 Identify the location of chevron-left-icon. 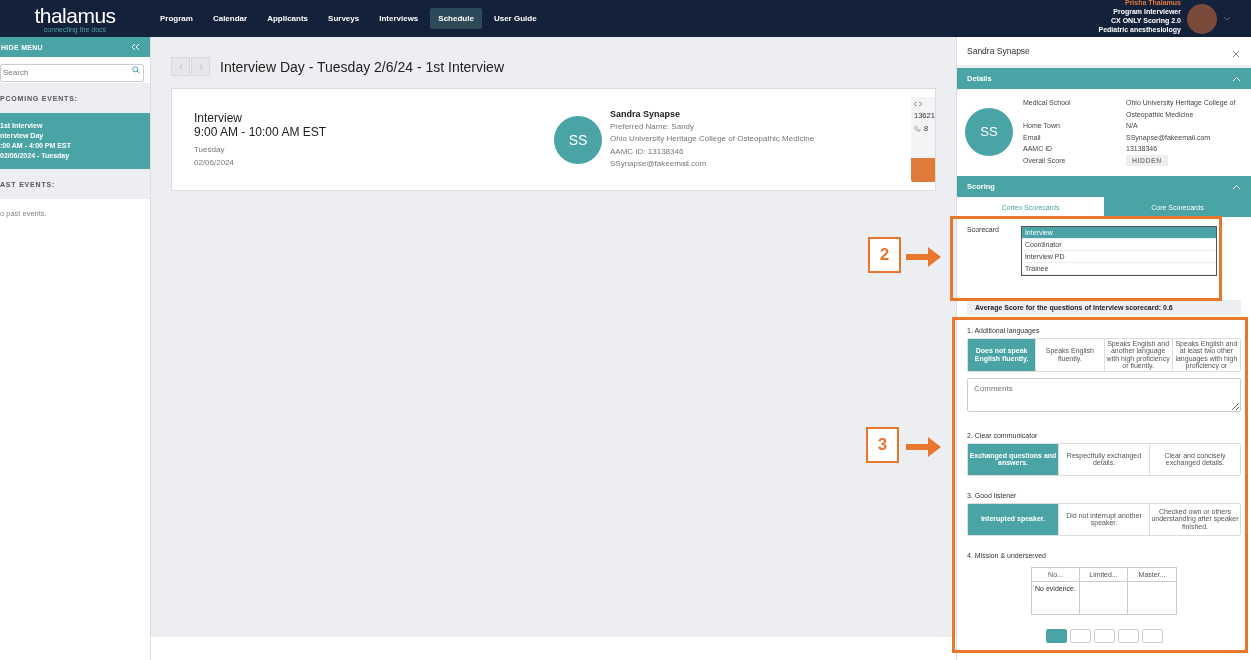
(180, 66).